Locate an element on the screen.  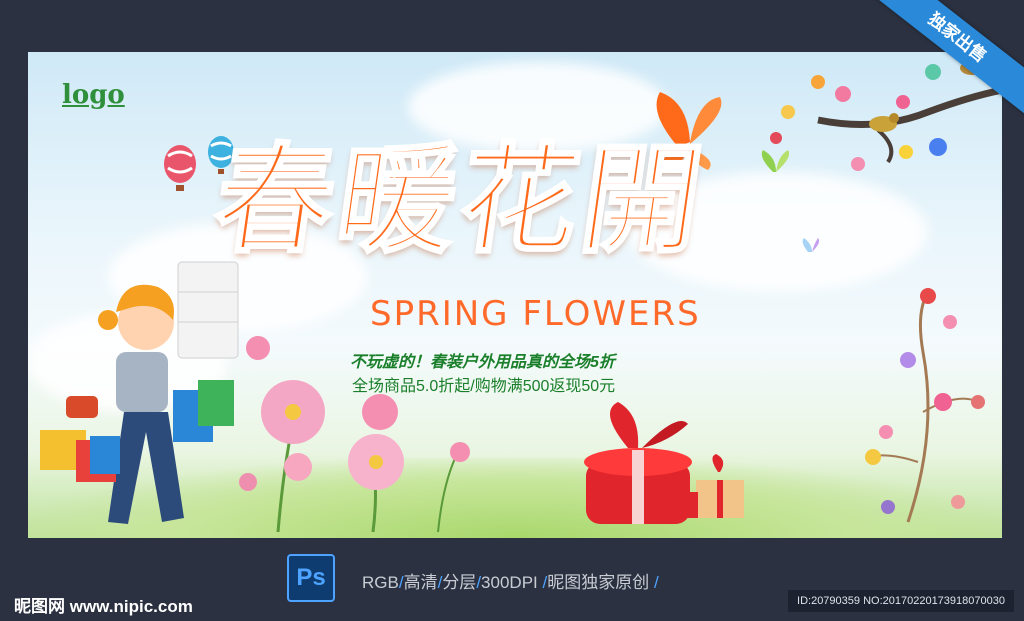
spec-layered: 分层 is located at coordinates (459, 582).